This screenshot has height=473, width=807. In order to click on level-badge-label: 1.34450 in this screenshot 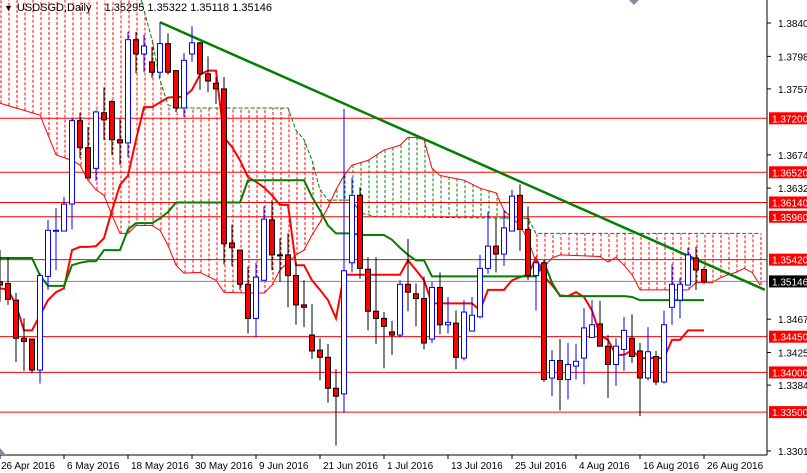, I will do `click(789, 338)`.